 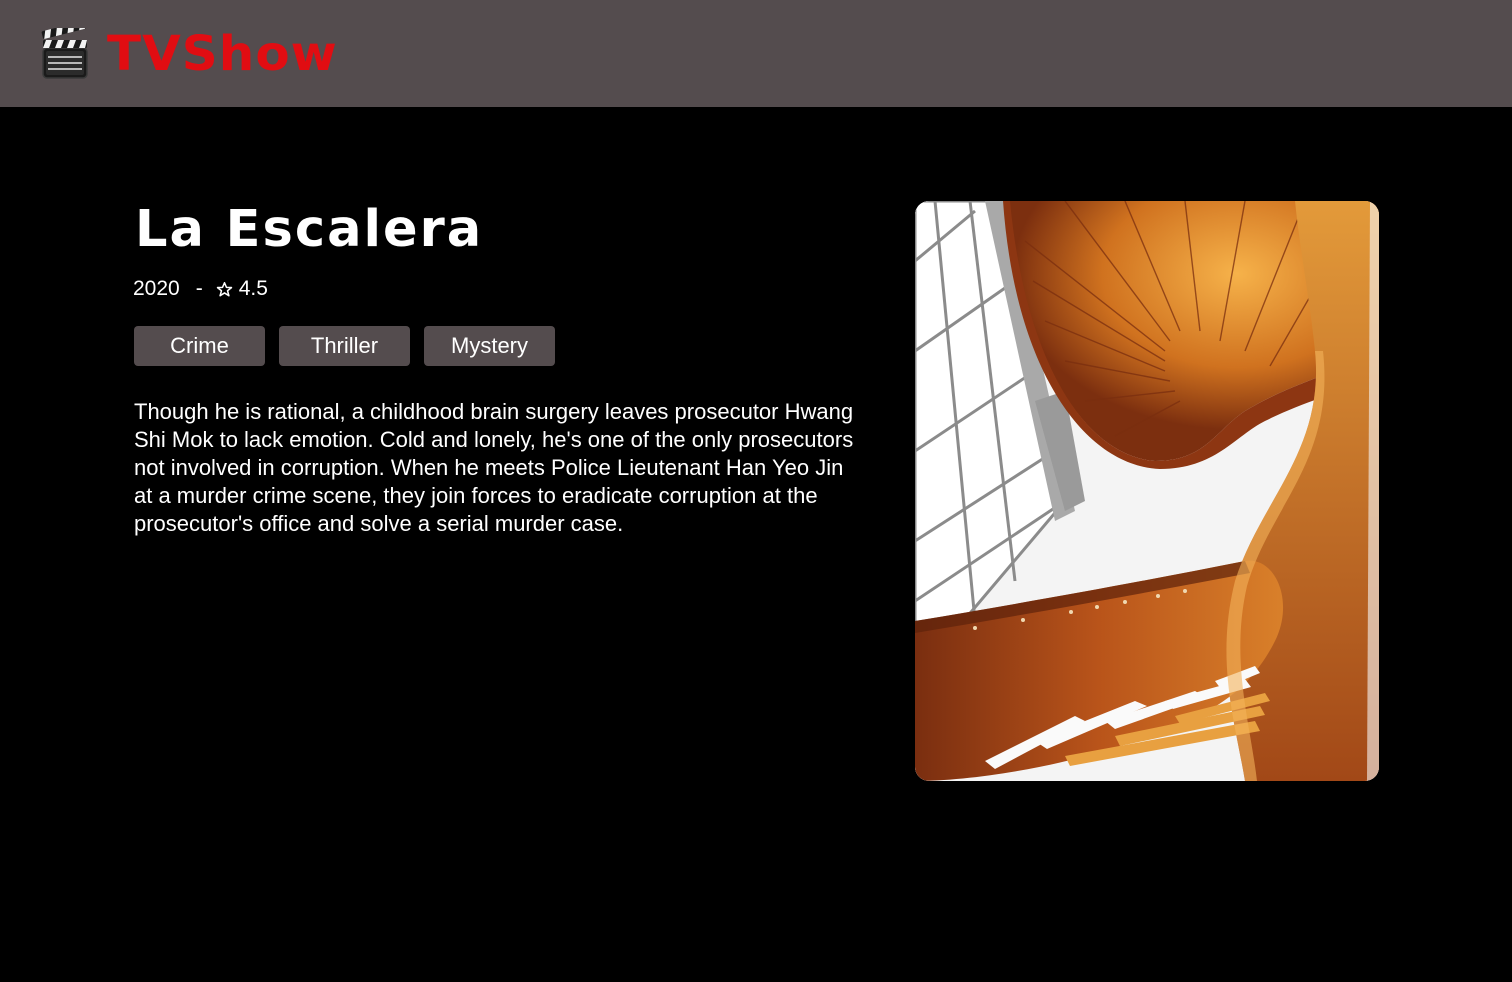 I want to click on clapperboard-icon, so click(x=64, y=53).